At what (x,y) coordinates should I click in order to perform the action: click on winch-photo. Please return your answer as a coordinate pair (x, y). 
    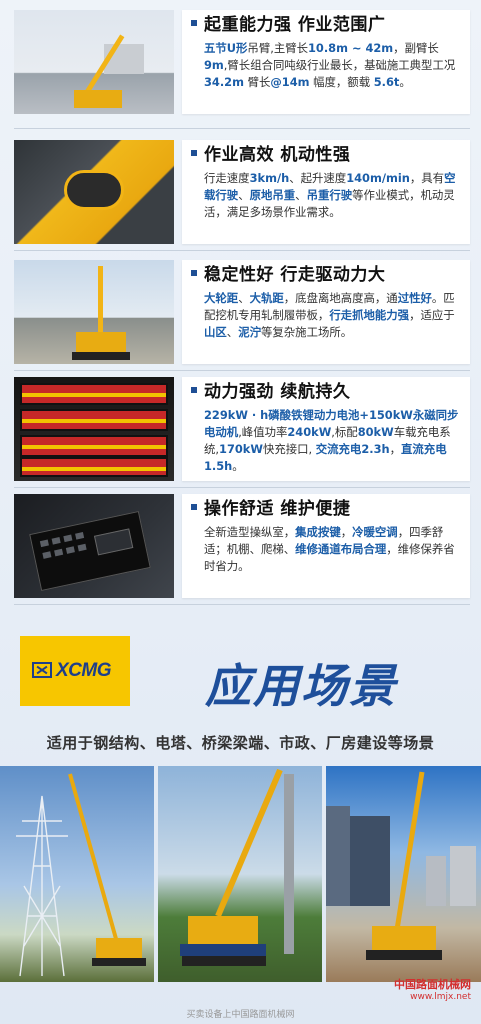
    Looking at the image, I should click on (94, 192).